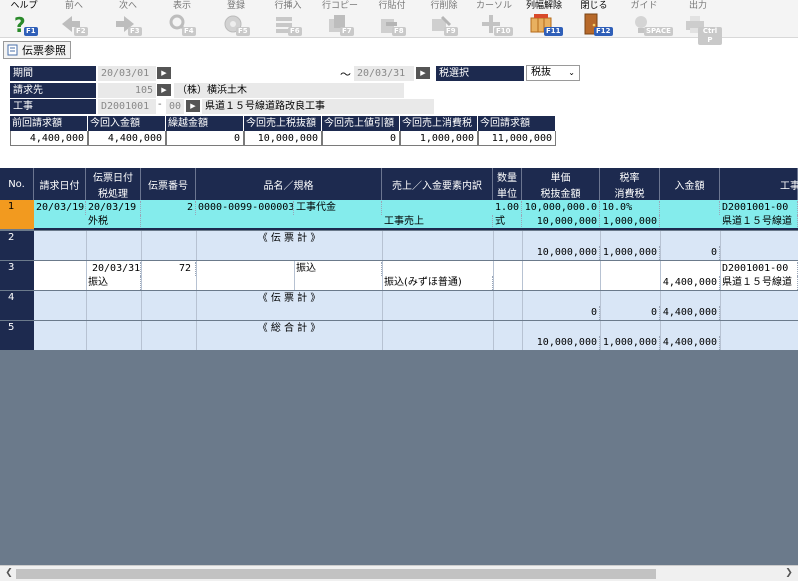 The image size is (798, 581). I want to click on customer-code-field: 105, so click(127, 90).